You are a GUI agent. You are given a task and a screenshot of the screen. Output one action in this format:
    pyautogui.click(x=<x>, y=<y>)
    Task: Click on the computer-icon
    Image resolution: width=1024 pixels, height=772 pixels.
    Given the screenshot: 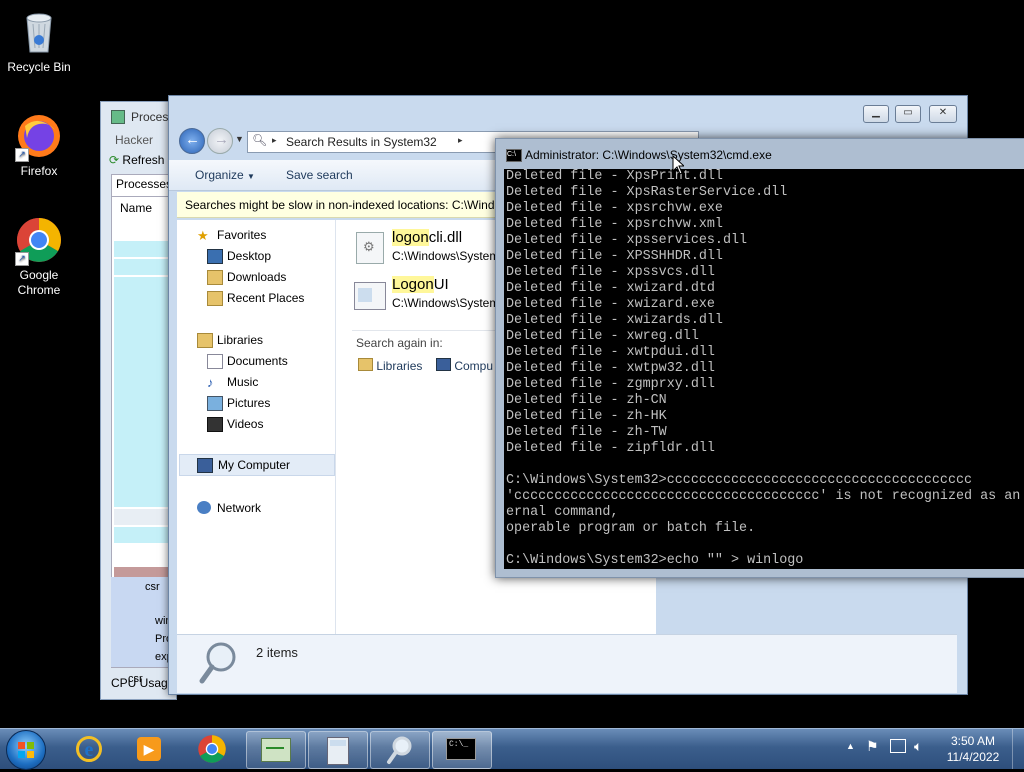 What is the action you would take?
    pyautogui.click(x=443, y=364)
    